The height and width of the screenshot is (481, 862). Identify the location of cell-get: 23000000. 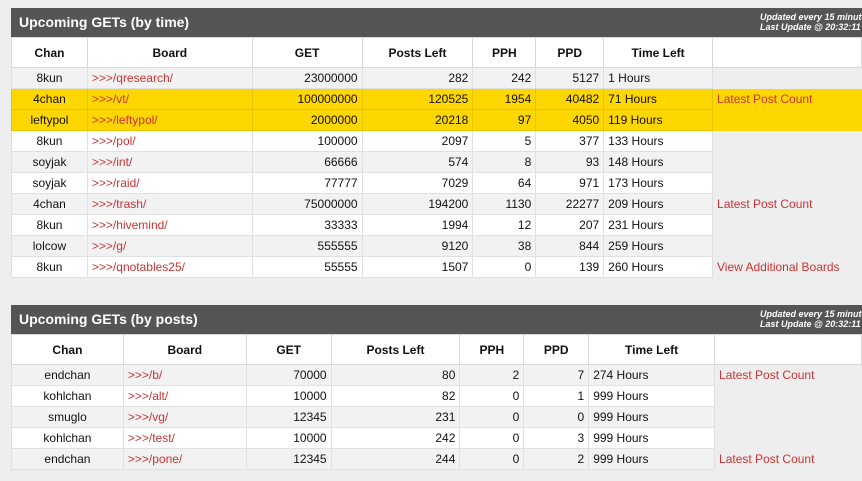
(307, 78).